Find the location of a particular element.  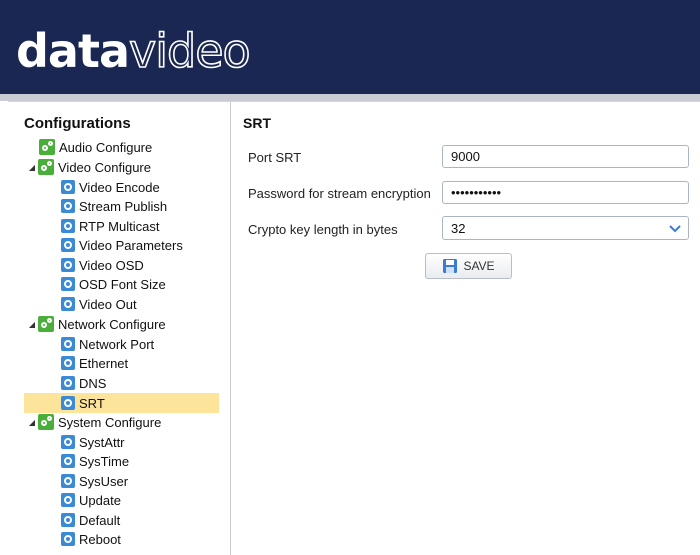

sidebar-item-video-out: Video Out is located at coordinates (99, 304).